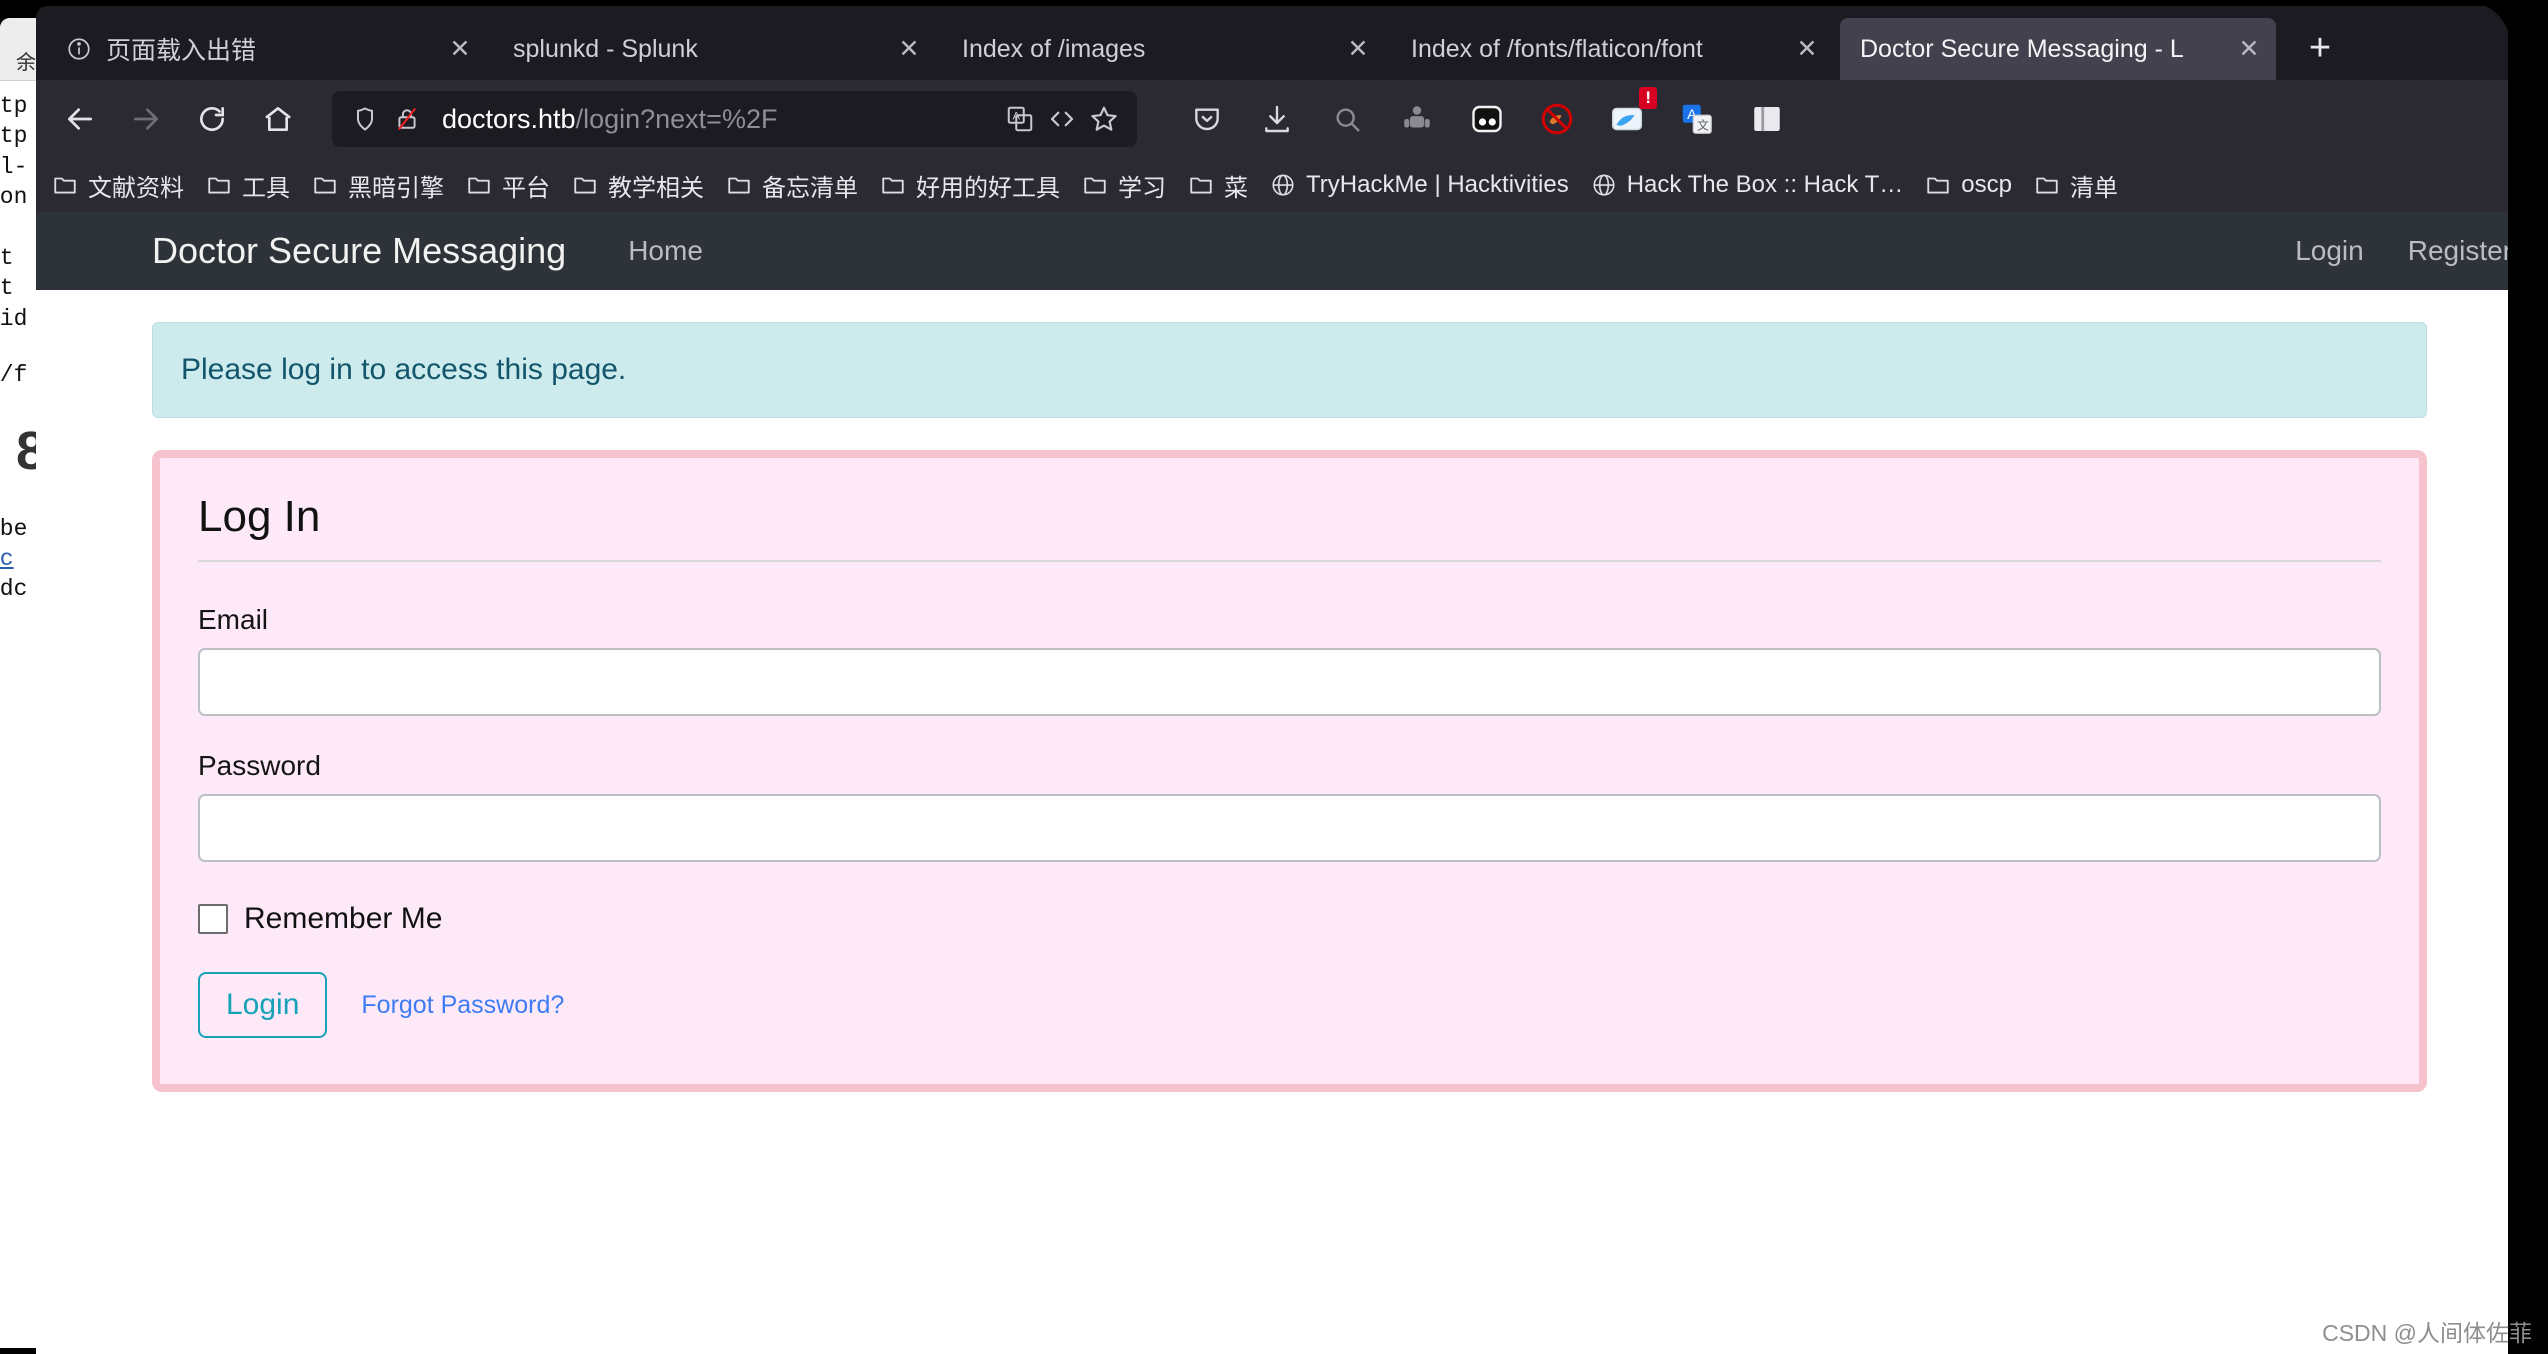 The height and width of the screenshot is (1354, 2548). Describe the element at coordinates (359, 251) in the screenshot. I see `site-brand: Doctor Secure Messaging` at that location.